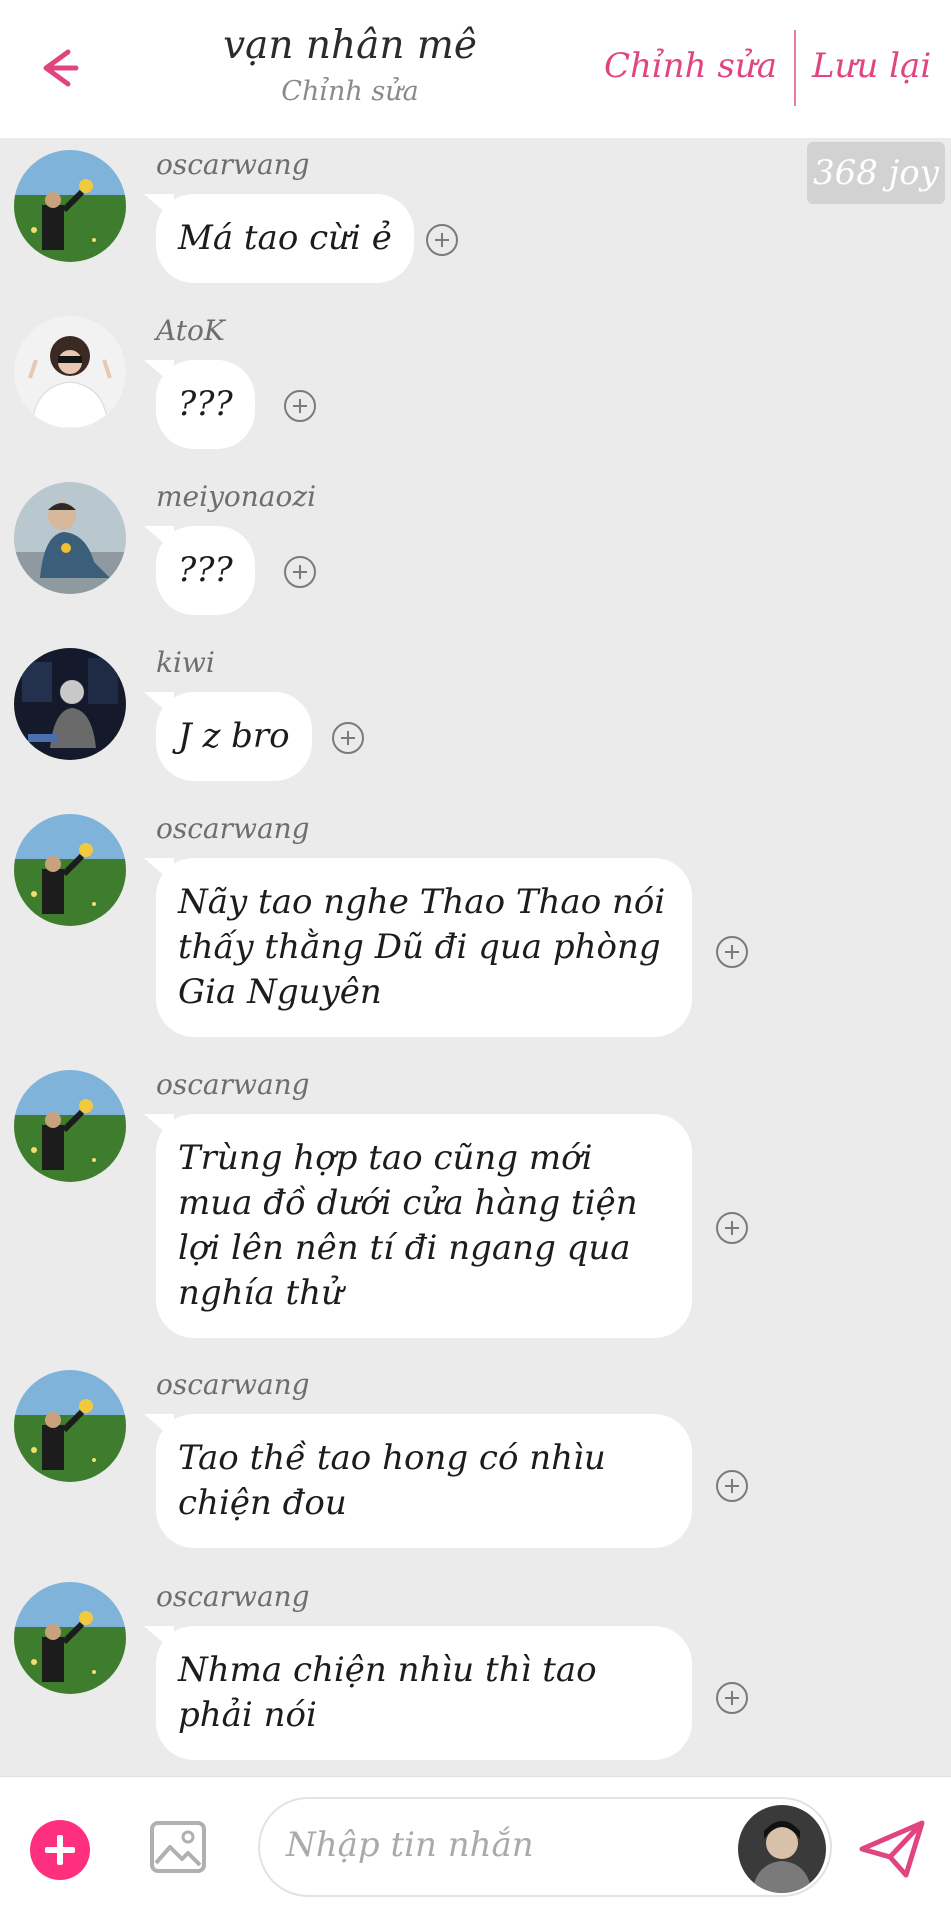  What do you see at coordinates (410, 1845) in the screenshot?
I see `input-placeholder: Nhập tin nhắn` at bounding box center [410, 1845].